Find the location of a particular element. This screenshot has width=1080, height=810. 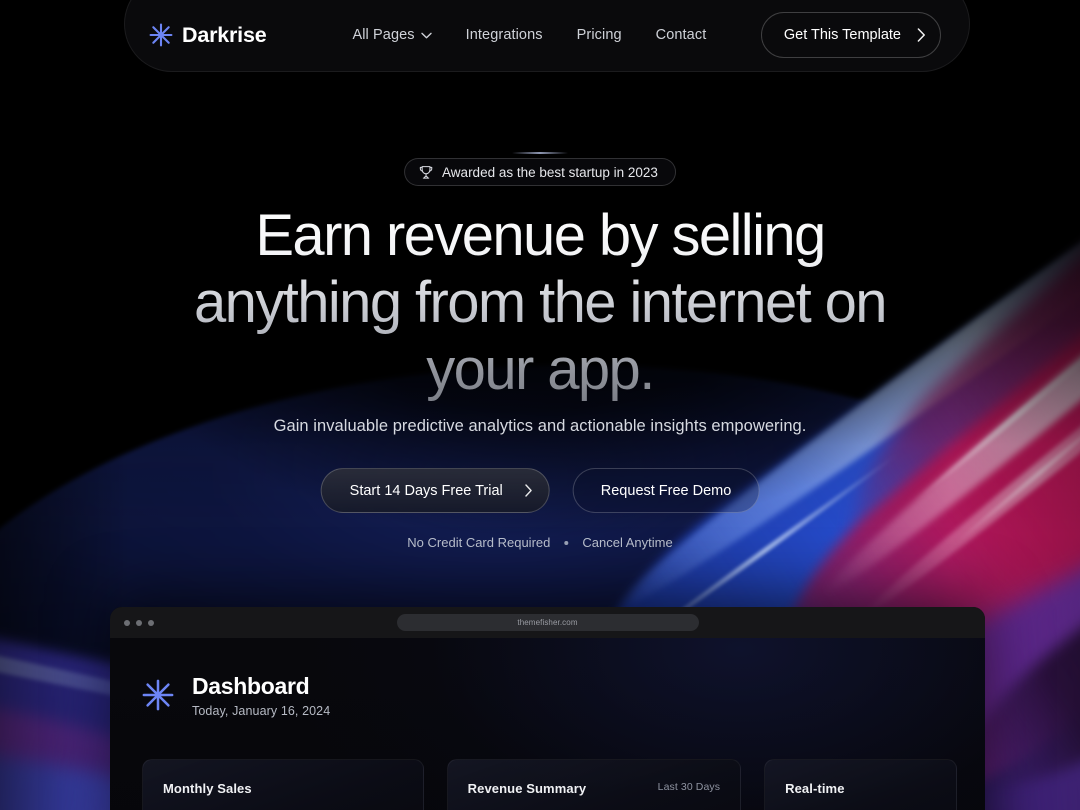

nav-link-pricing-label: Pricing is located at coordinates (599, 35).